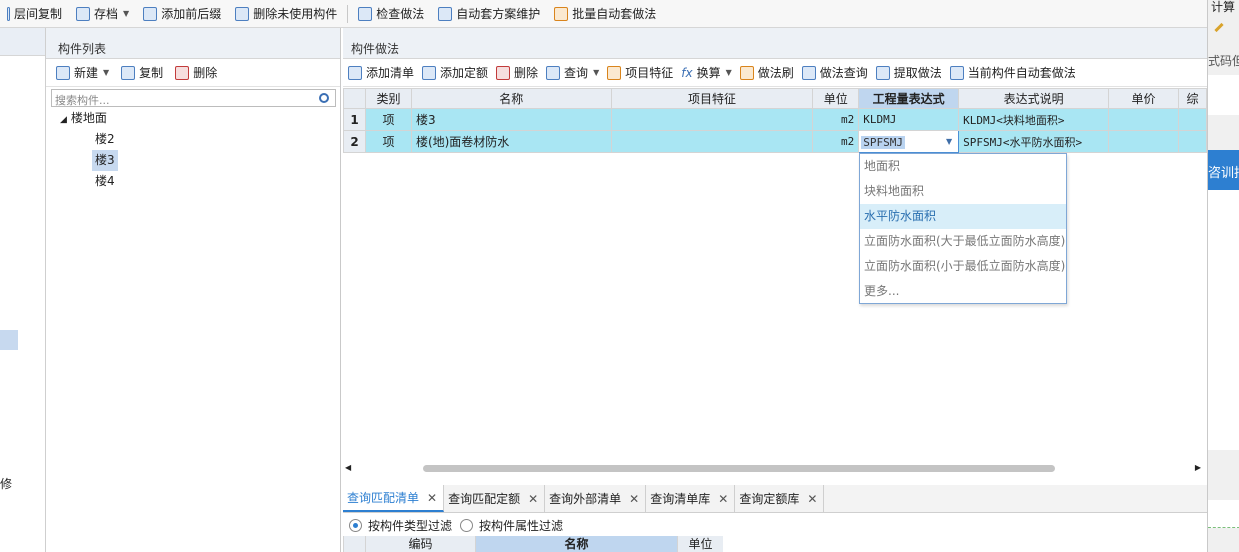 Image resolution: width=1239 pixels, height=552 pixels. What do you see at coordinates (63, 120) in the screenshot?
I see `collapse-triangle-icon: ◢` at bounding box center [63, 120].